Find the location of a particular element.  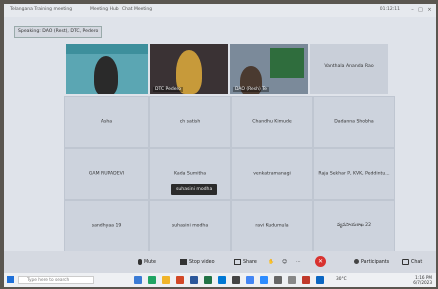

participant-tile: sandhyaa 19 is located at coordinates (106, 226).